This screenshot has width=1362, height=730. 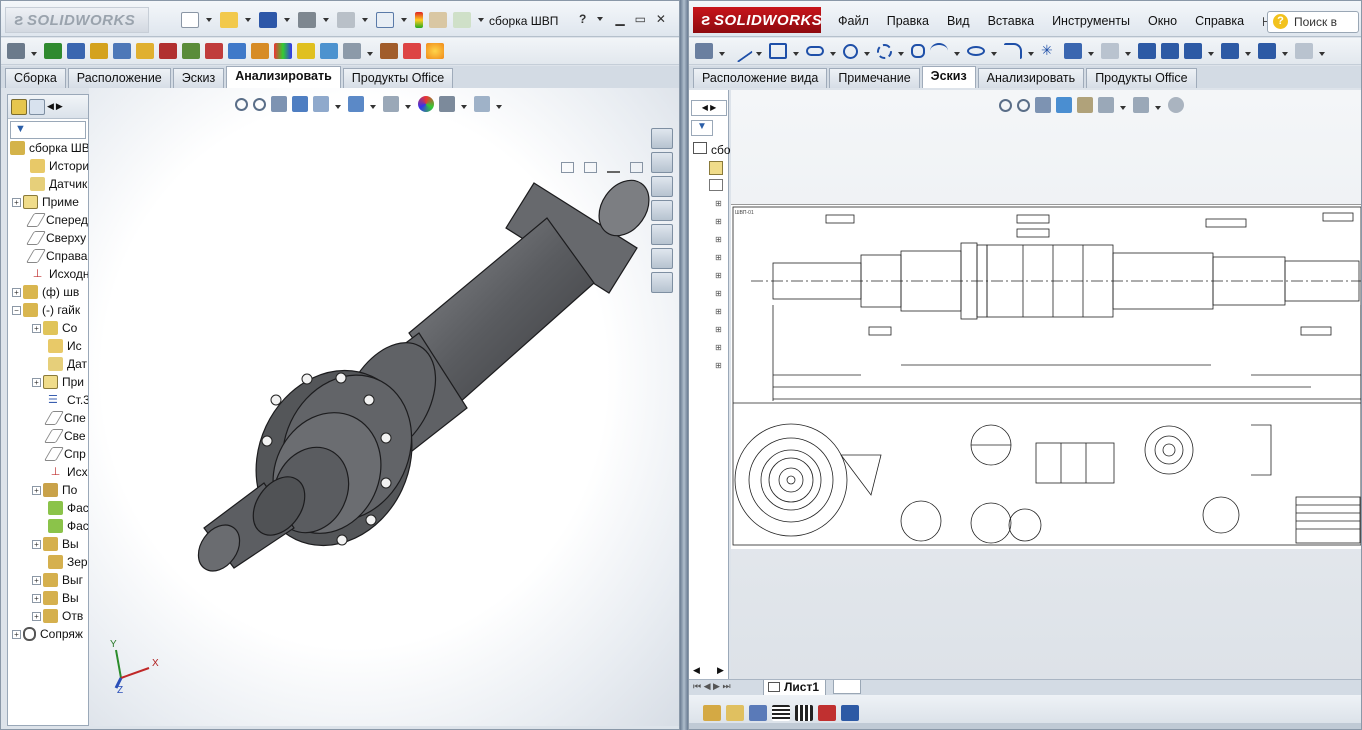 What do you see at coordinates (976, 51) in the screenshot?
I see `ellipse-icon` at bounding box center [976, 51].